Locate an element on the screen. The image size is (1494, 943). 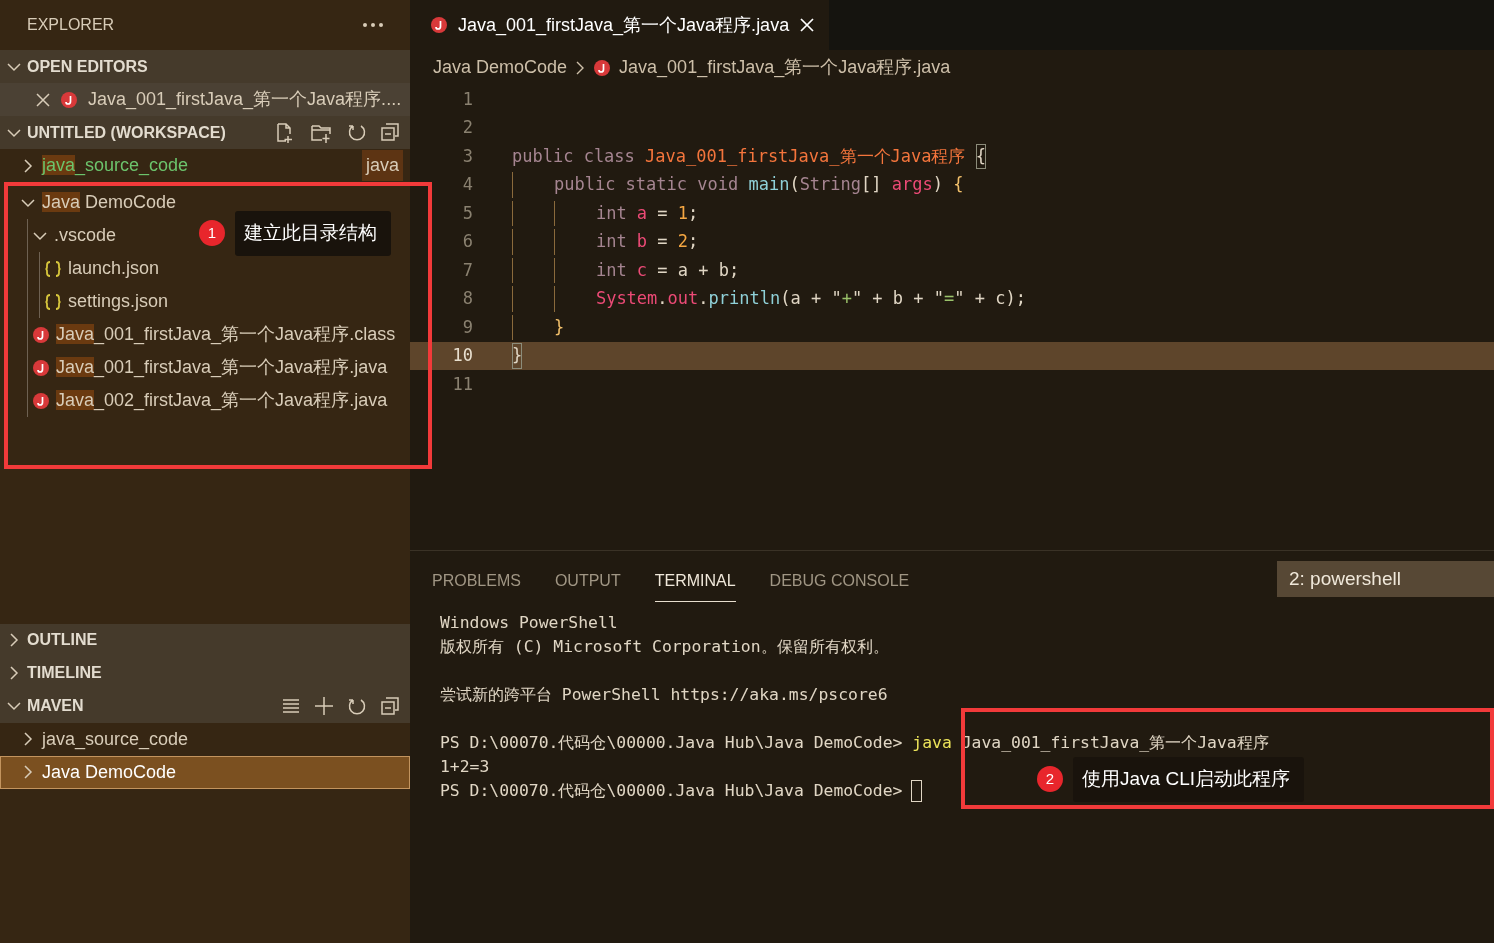
line-number: 9 is located at coordinates (467, 327).